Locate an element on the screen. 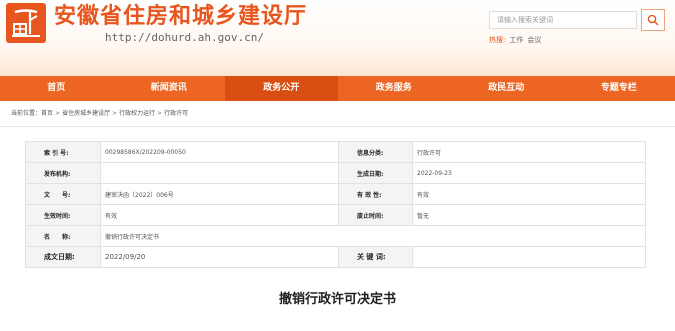 The width and height of the screenshot is (675, 331). hot-search-row: 热搜: 工作 会议 is located at coordinates (515, 40).